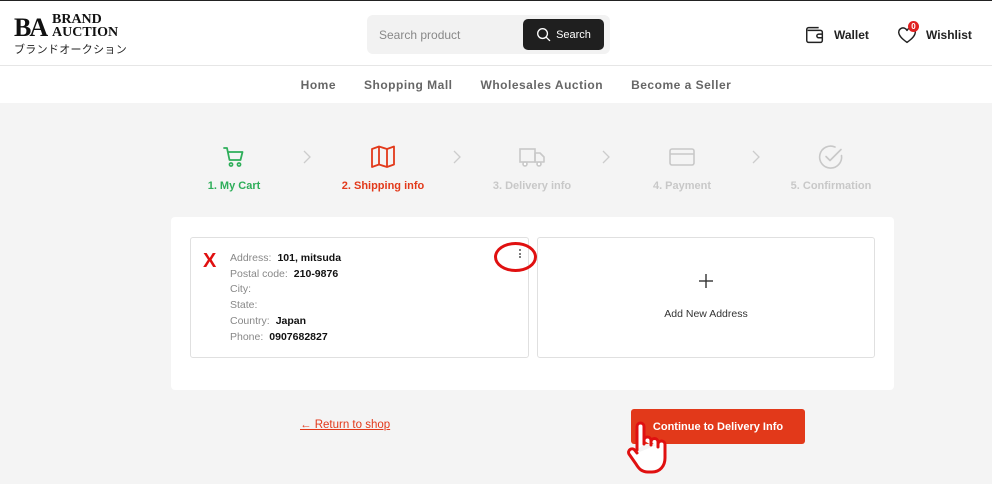  I want to click on step-label: 1. My Cart, so click(234, 186).